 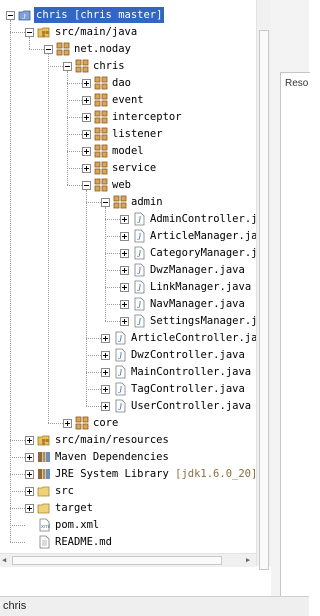 I want to click on tree-item: xml pom.xml, so click(x=128, y=525).